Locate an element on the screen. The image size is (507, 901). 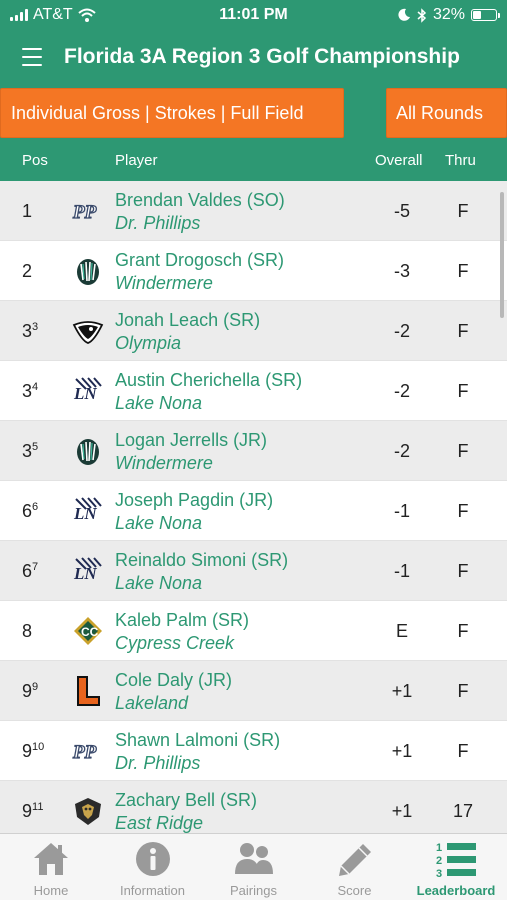
tab-pairings-label: Pairings is located at coordinates (253, 890).